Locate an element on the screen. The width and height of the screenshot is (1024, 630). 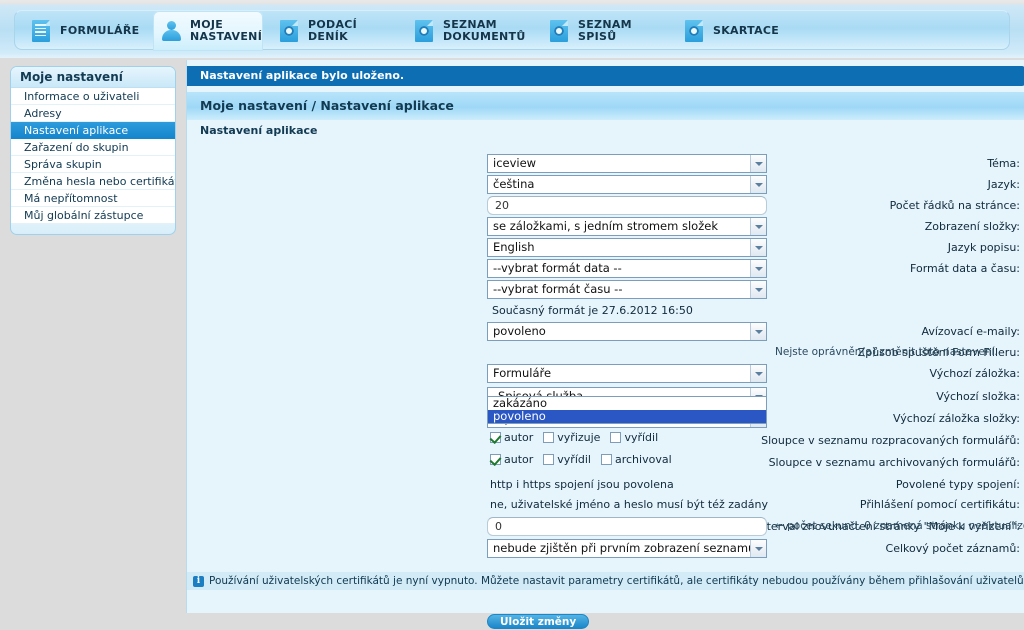
theme-select: iceview is located at coordinates (627, 163).